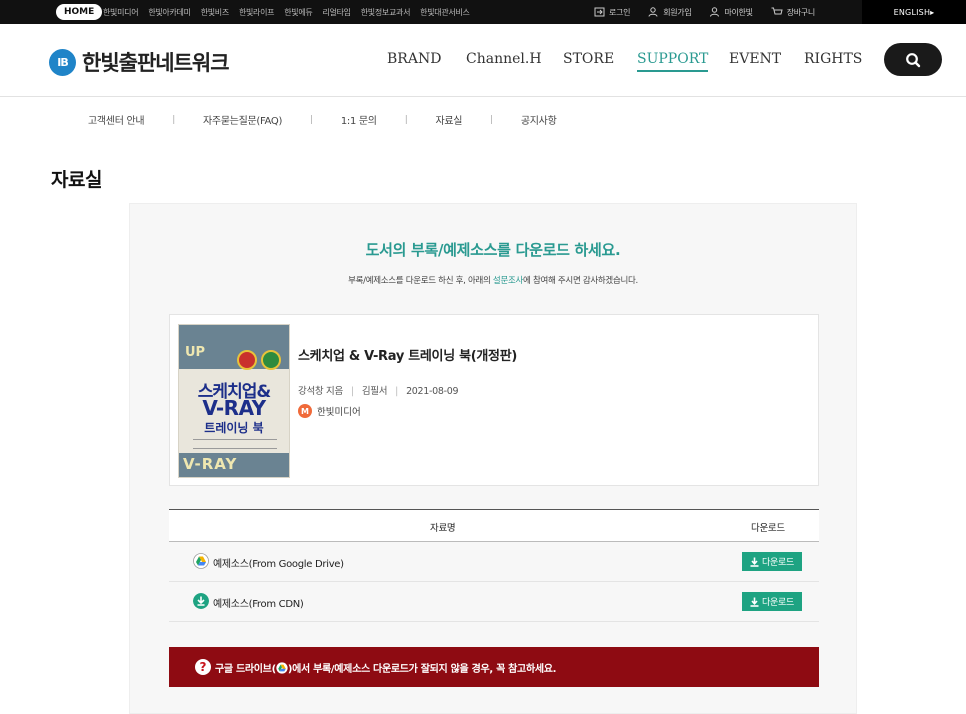  I want to click on login-link: 로그인, so click(612, 12).